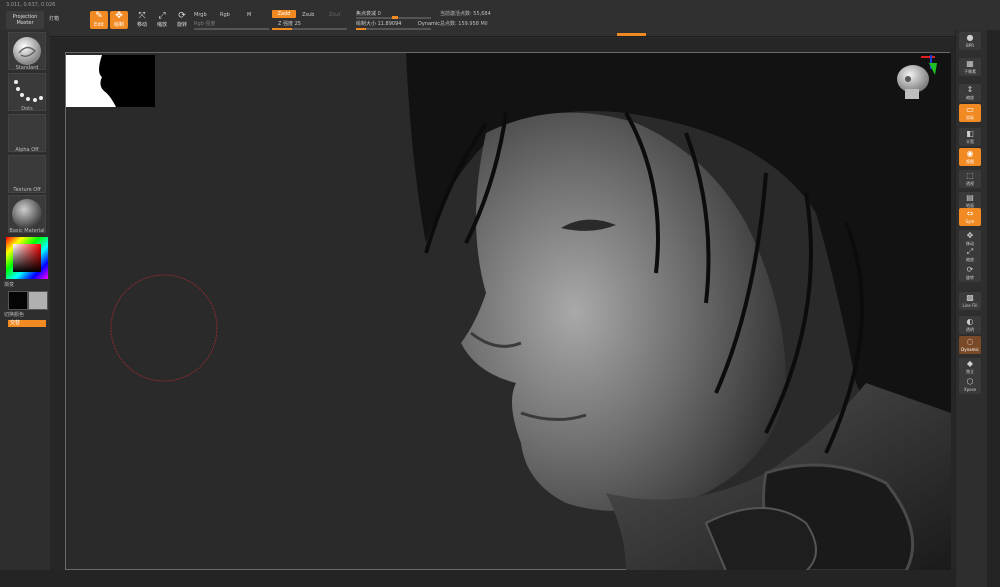 Image resolution: width=1000 pixels, height=587 pixels. I want to click on focal-shift-thumb, so click(395, 17).